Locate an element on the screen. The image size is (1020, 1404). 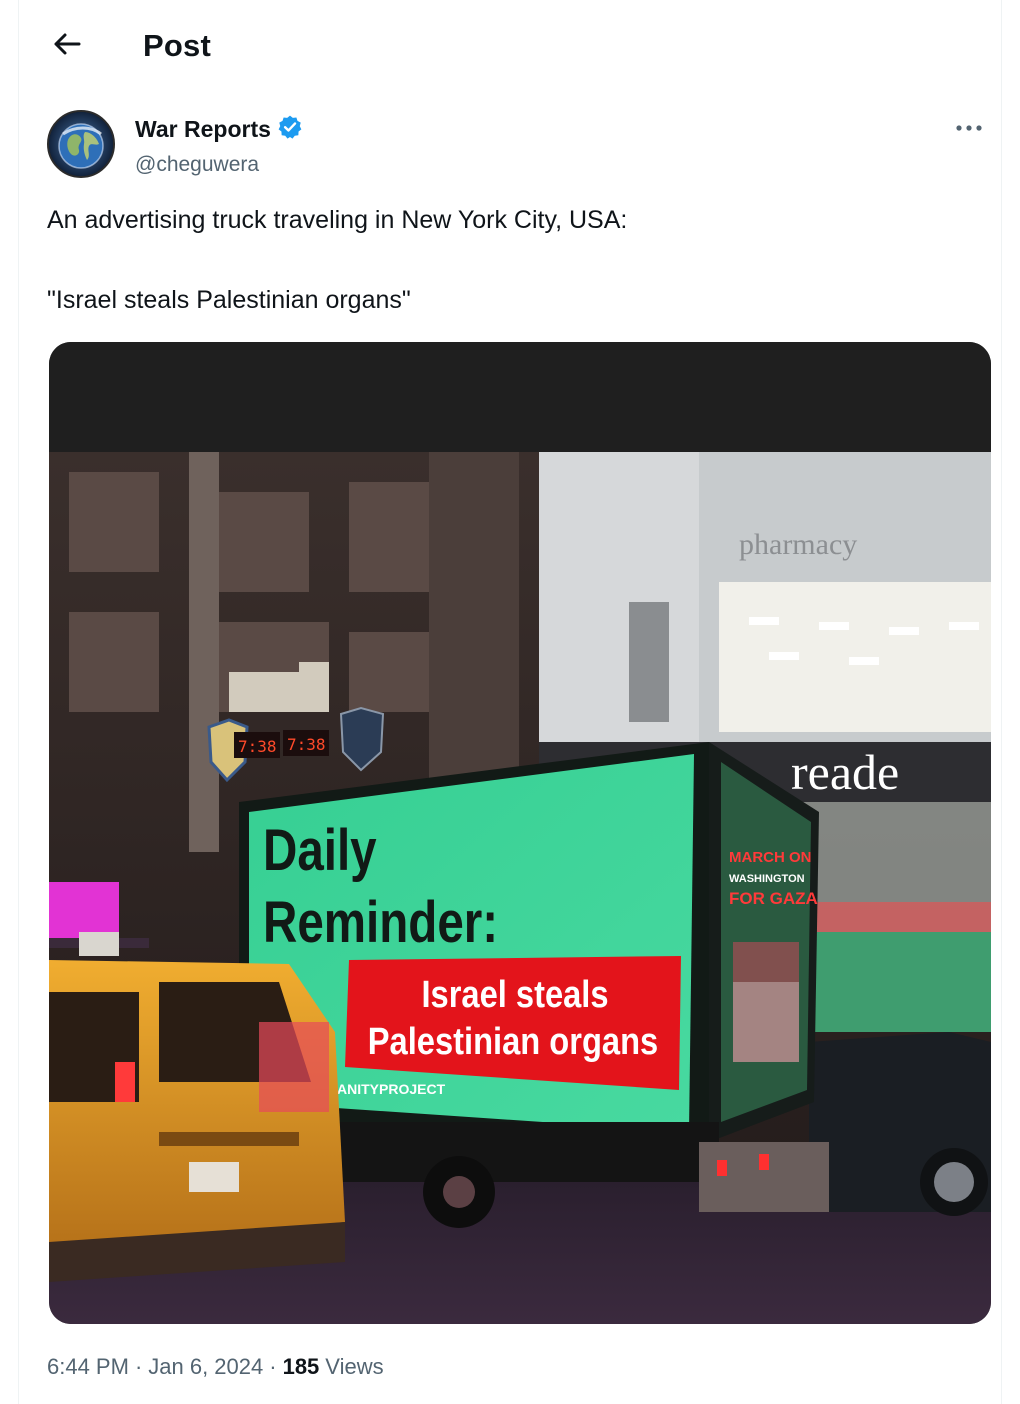
banner-line-2: Palestinian organs is located at coordinates (513, 1041).